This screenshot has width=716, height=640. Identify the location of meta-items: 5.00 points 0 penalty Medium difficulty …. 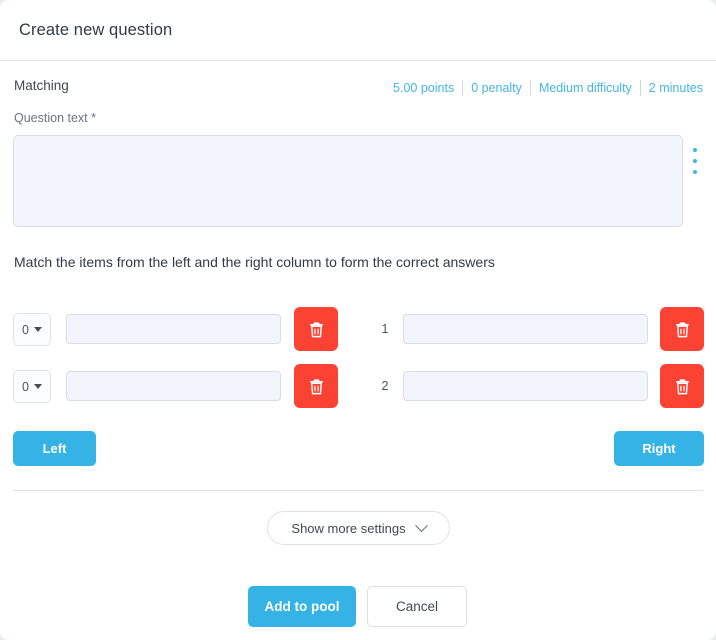
(544, 88).